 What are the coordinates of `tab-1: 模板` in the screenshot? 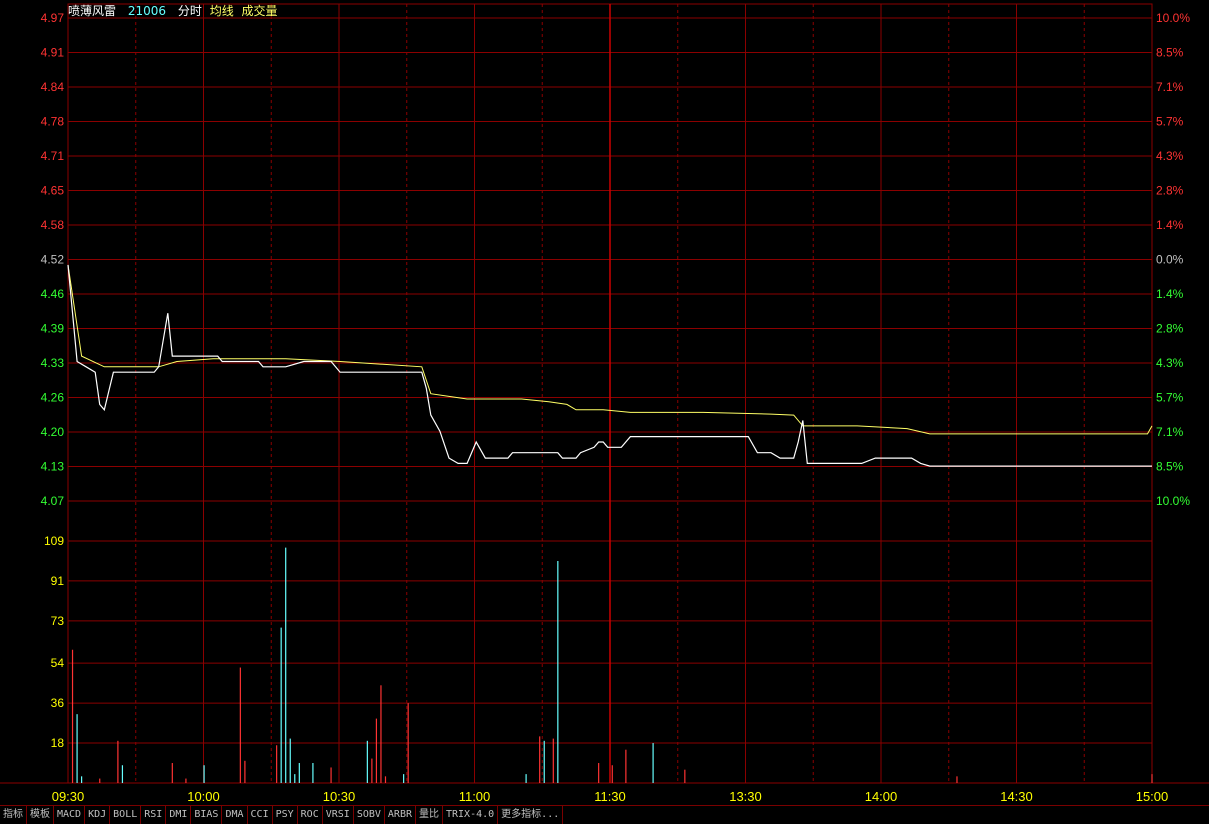 It's located at (40, 815).